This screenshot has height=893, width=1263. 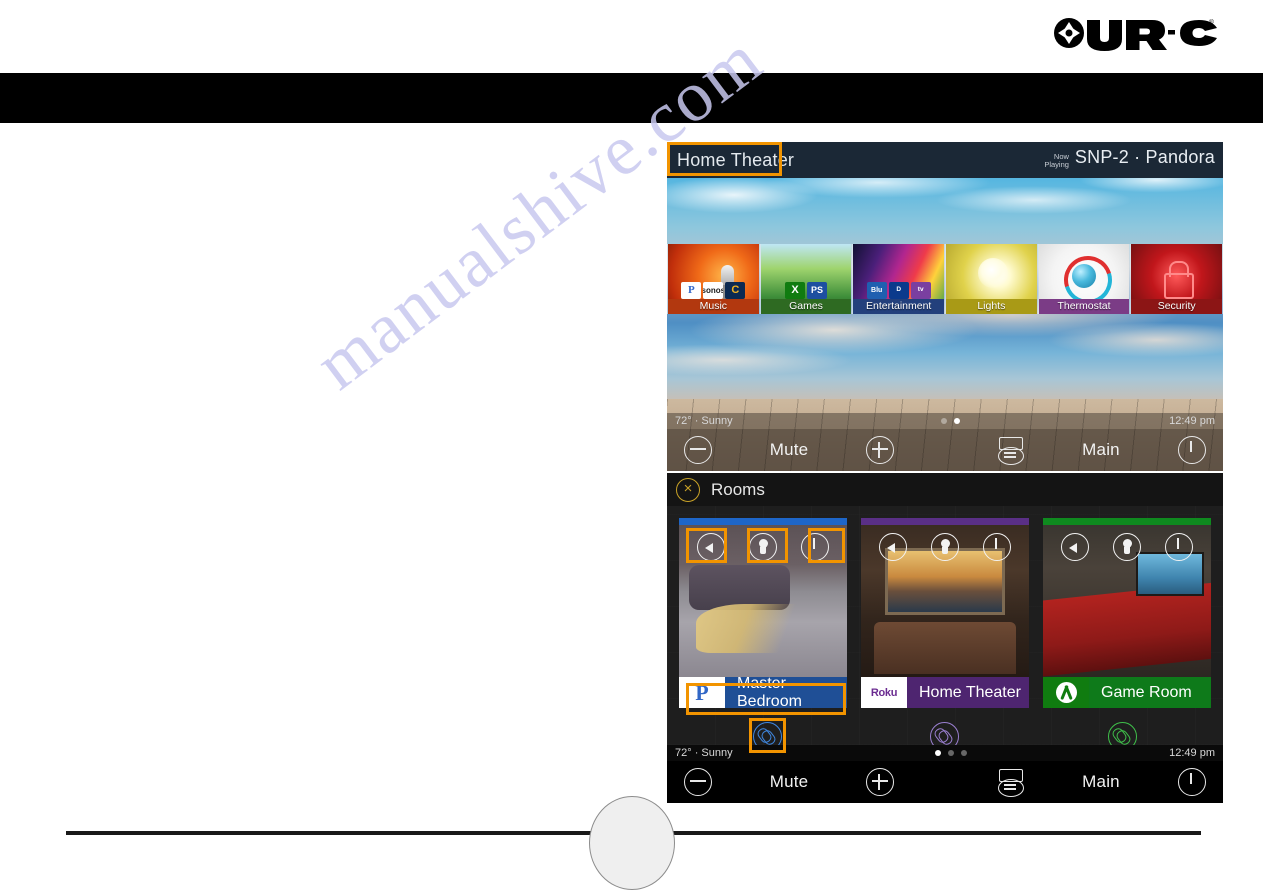 What do you see at coordinates (738, 489) in the screenshot?
I see `rooms-title: Rooms` at bounding box center [738, 489].